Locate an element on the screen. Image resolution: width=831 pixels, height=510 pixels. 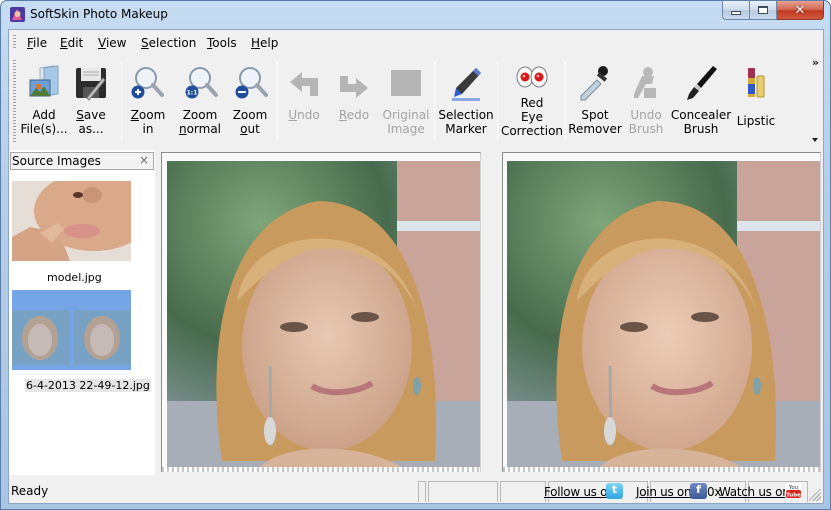
red-eye-correction-button: Red Eye Correction is located at coordinates (532, 103).